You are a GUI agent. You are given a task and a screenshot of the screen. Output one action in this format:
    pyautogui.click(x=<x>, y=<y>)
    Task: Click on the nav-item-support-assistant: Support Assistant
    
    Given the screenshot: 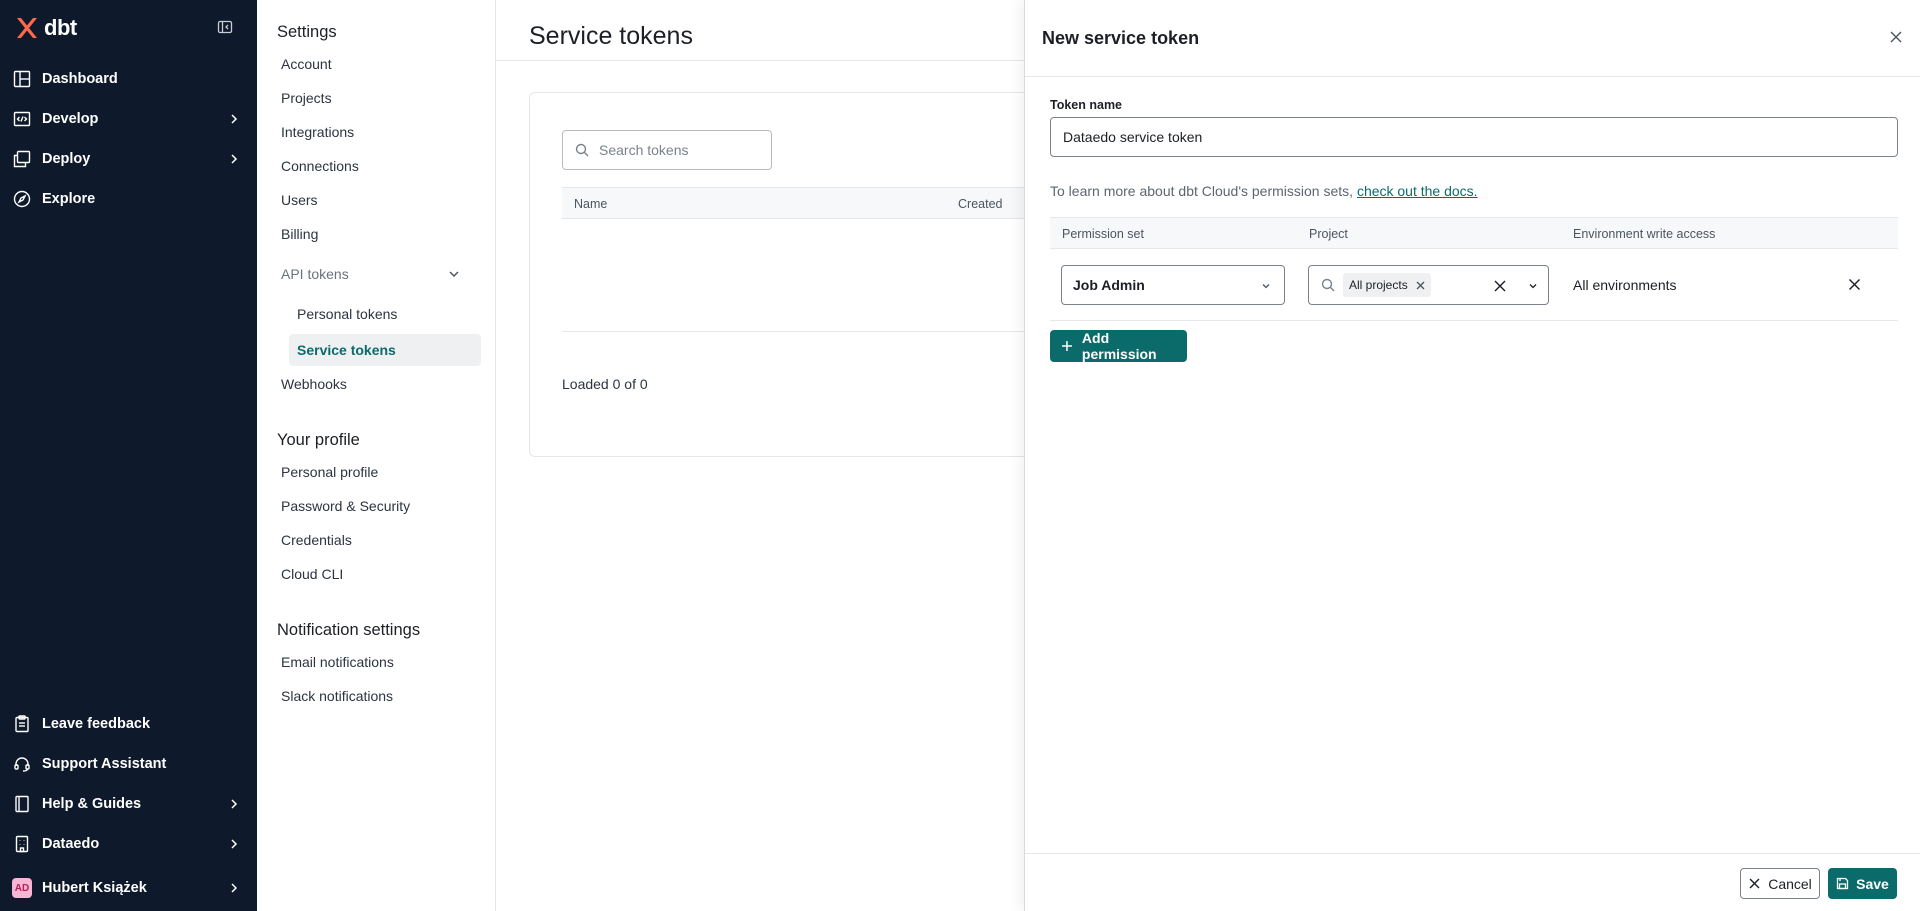 What is the action you would take?
    pyautogui.click(x=128, y=764)
    